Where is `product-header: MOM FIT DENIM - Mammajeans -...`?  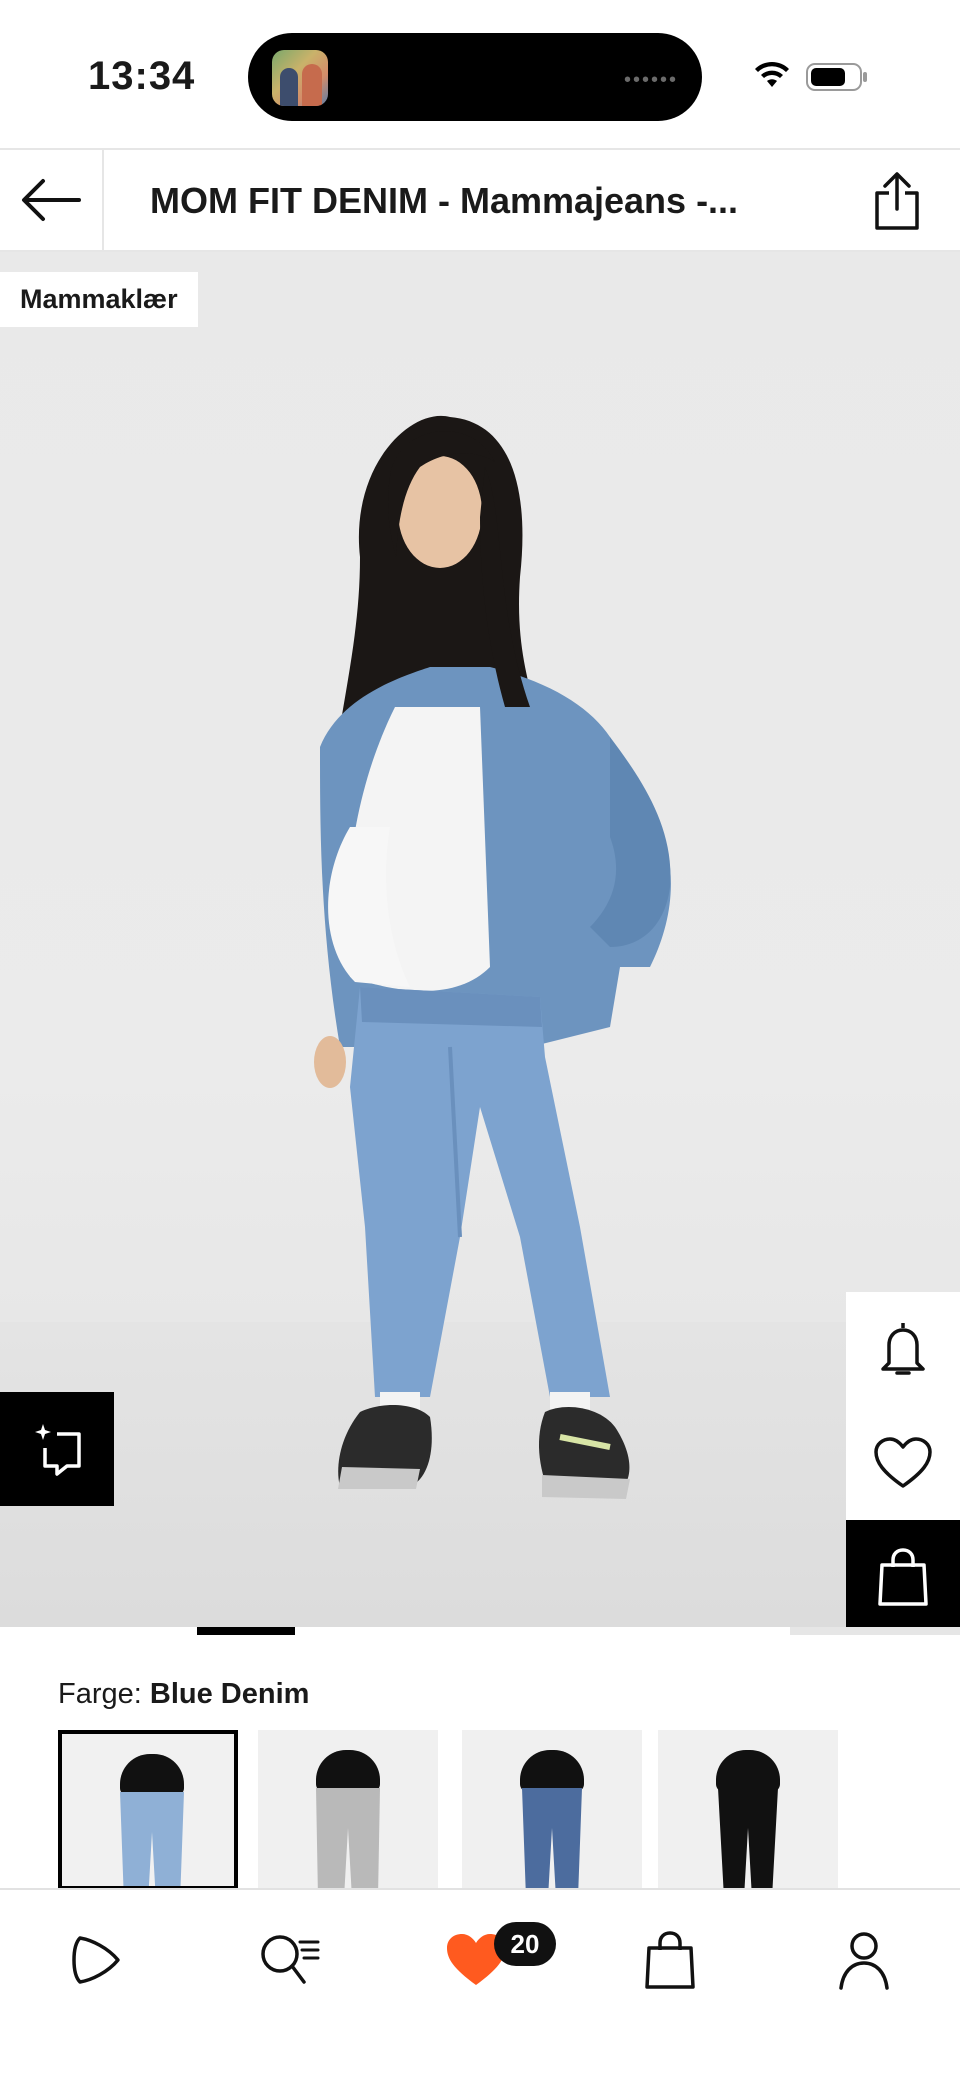 product-header: MOM FIT DENIM - Mammajeans -... is located at coordinates (480, 200).